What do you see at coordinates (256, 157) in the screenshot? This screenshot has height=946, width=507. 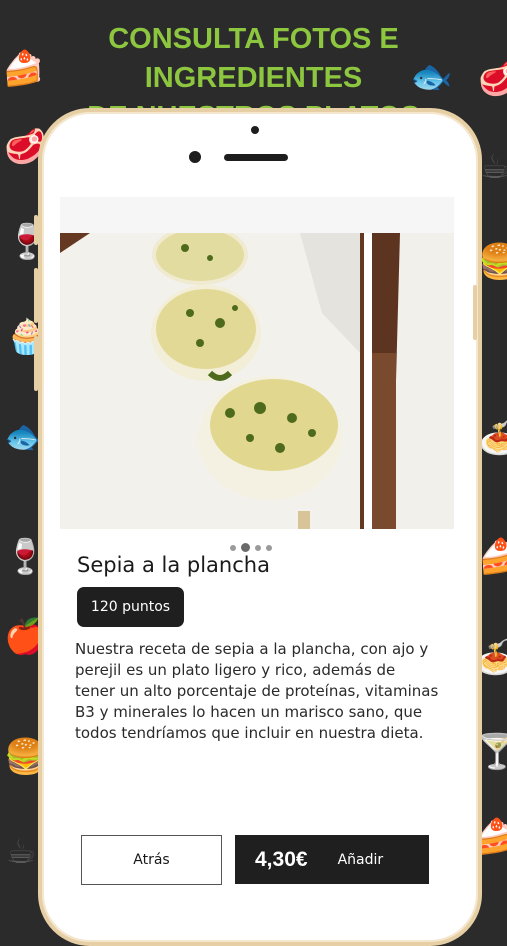 I see `phone-speaker` at bounding box center [256, 157].